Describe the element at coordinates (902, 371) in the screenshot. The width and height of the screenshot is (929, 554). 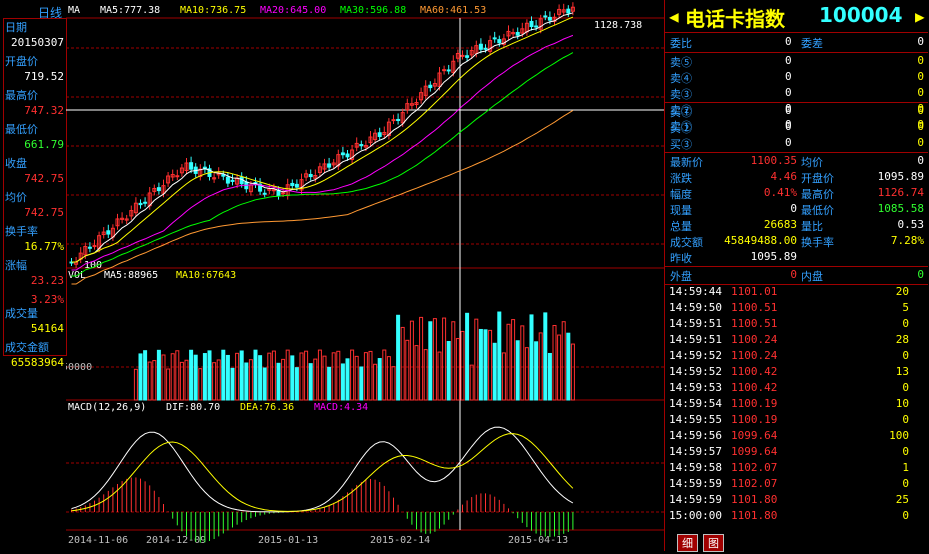
I see `tick-vol: 13` at that location.